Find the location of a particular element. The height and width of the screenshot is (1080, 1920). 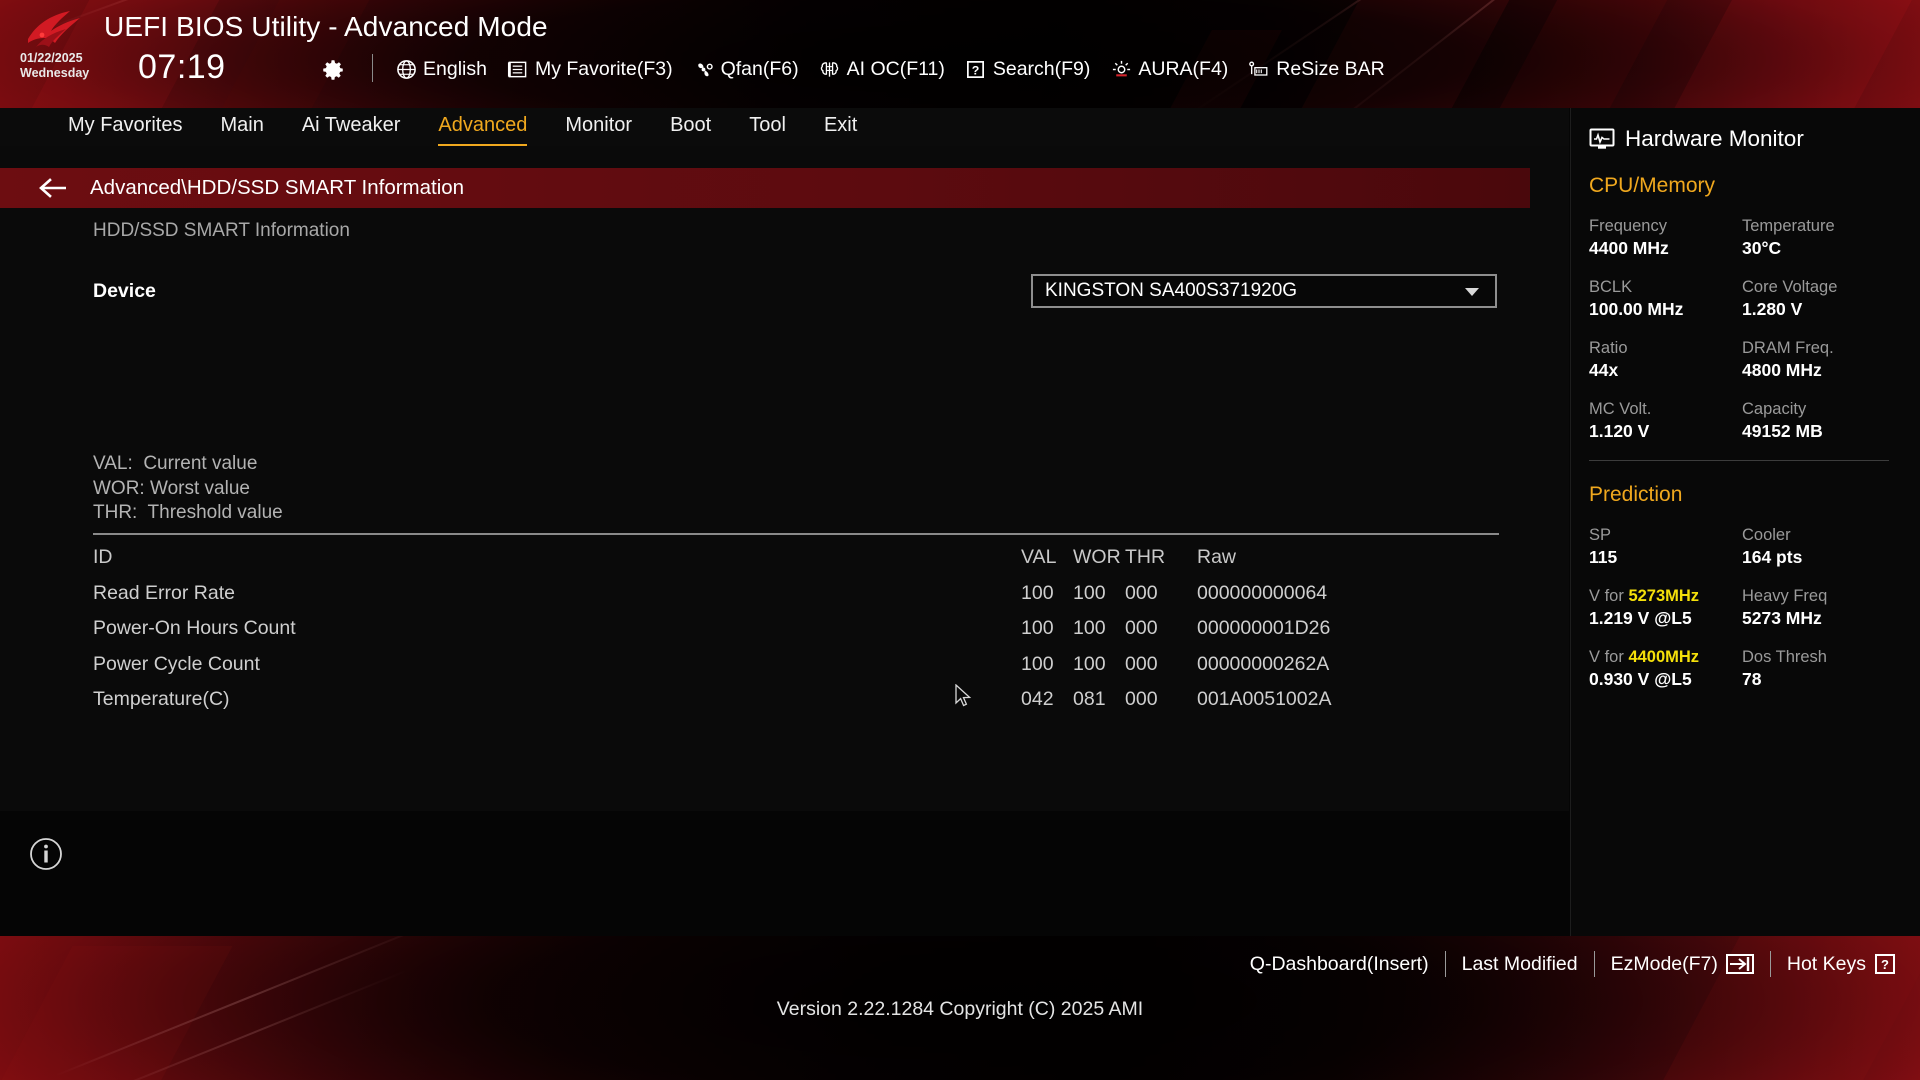

qfan-label: Qfan(F6) is located at coordinates (759, 68).